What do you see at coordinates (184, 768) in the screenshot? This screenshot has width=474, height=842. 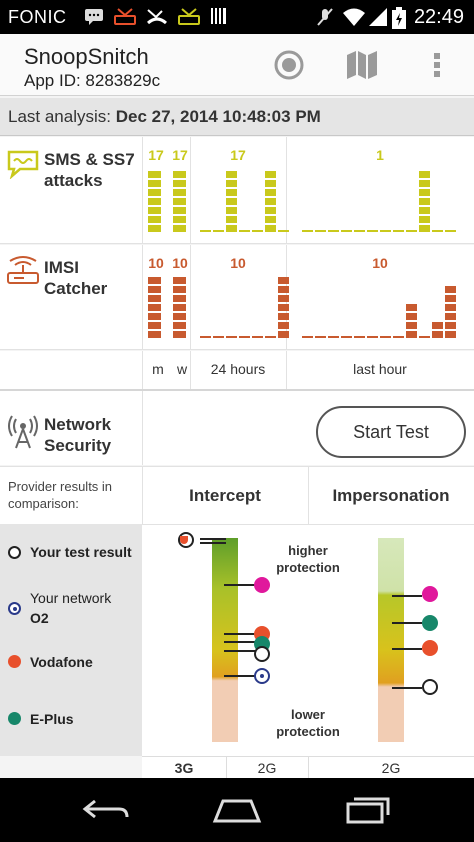 I see `tech-3g-label: 3G` at bounding box center [184, 768].